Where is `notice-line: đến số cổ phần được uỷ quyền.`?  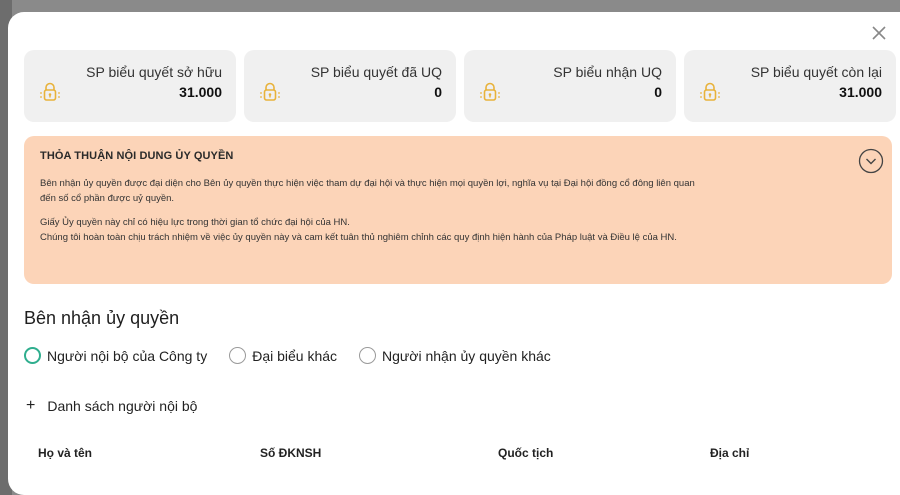 notice-line: đến số cổ phần được uỷ quyền. is located at coordinates (107, 198).